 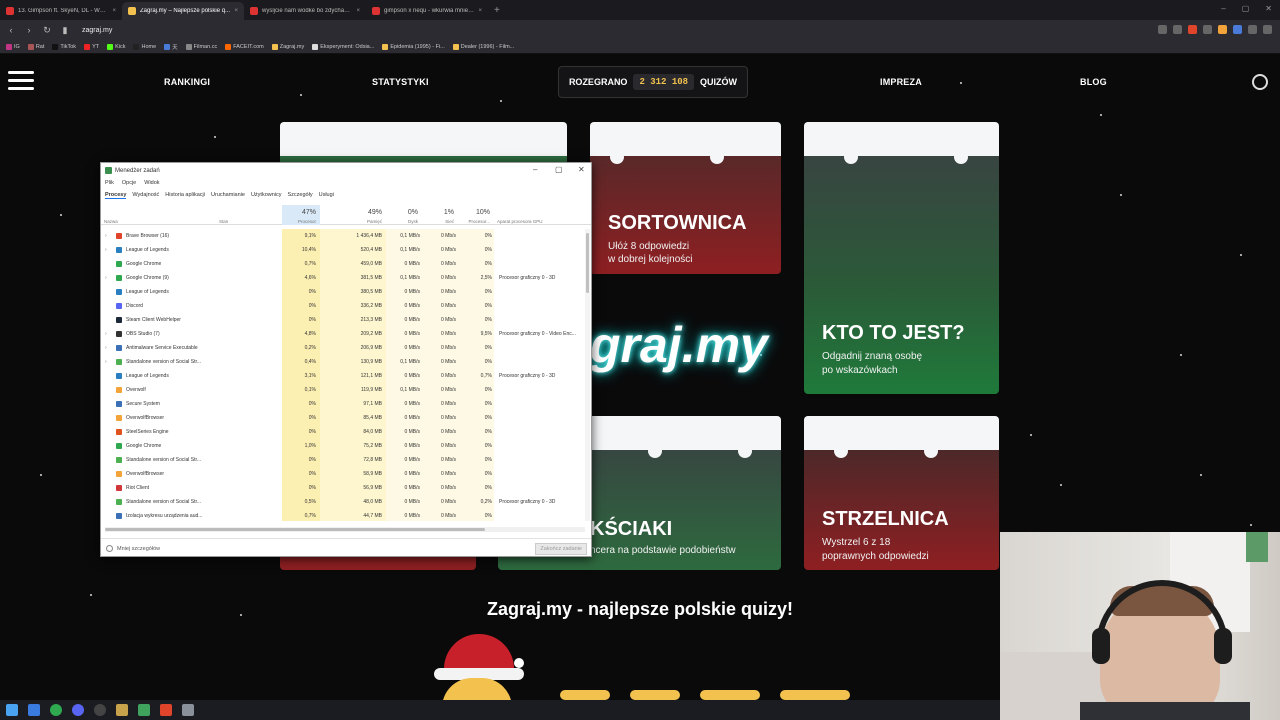 I want to click on bookmark-icon: ▮, so click(x=65, y=30).